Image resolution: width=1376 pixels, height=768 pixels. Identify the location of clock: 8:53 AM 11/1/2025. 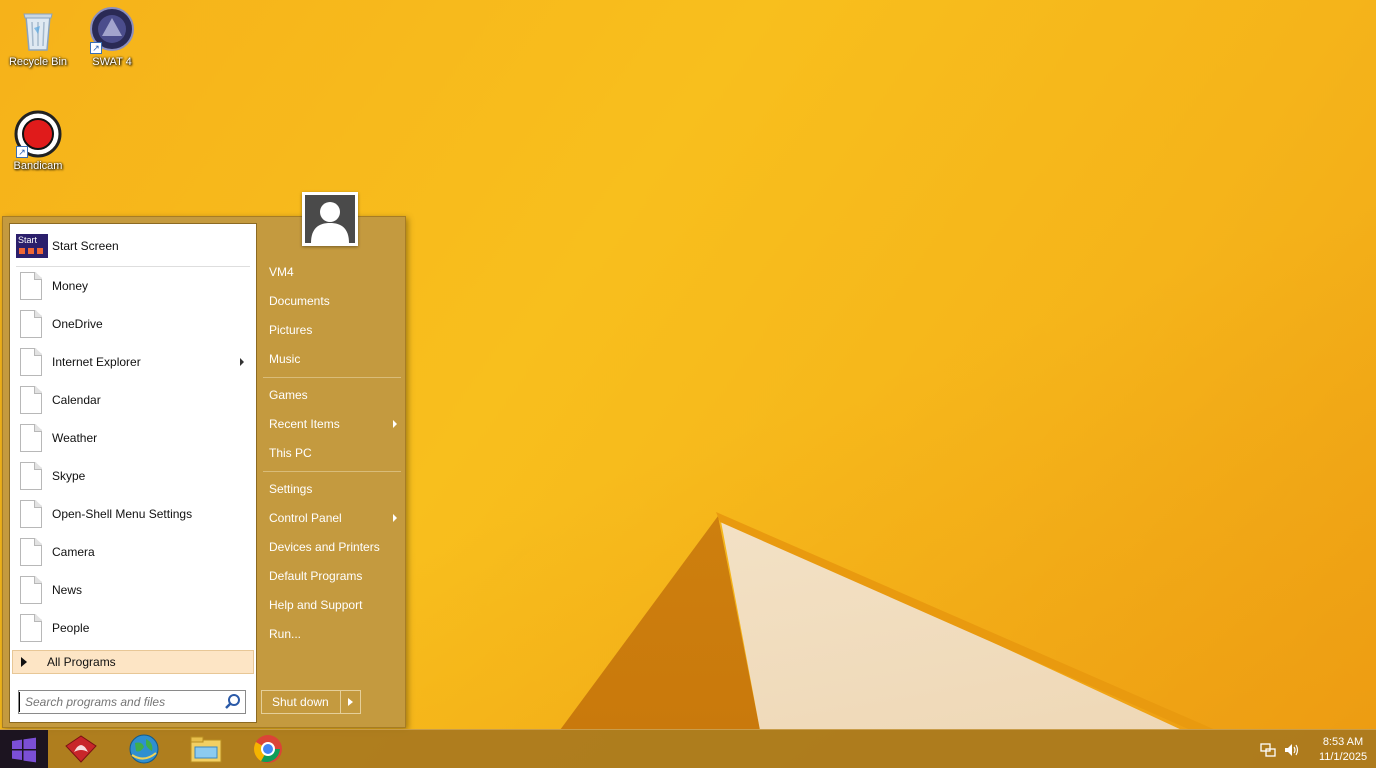
(1343, 750).